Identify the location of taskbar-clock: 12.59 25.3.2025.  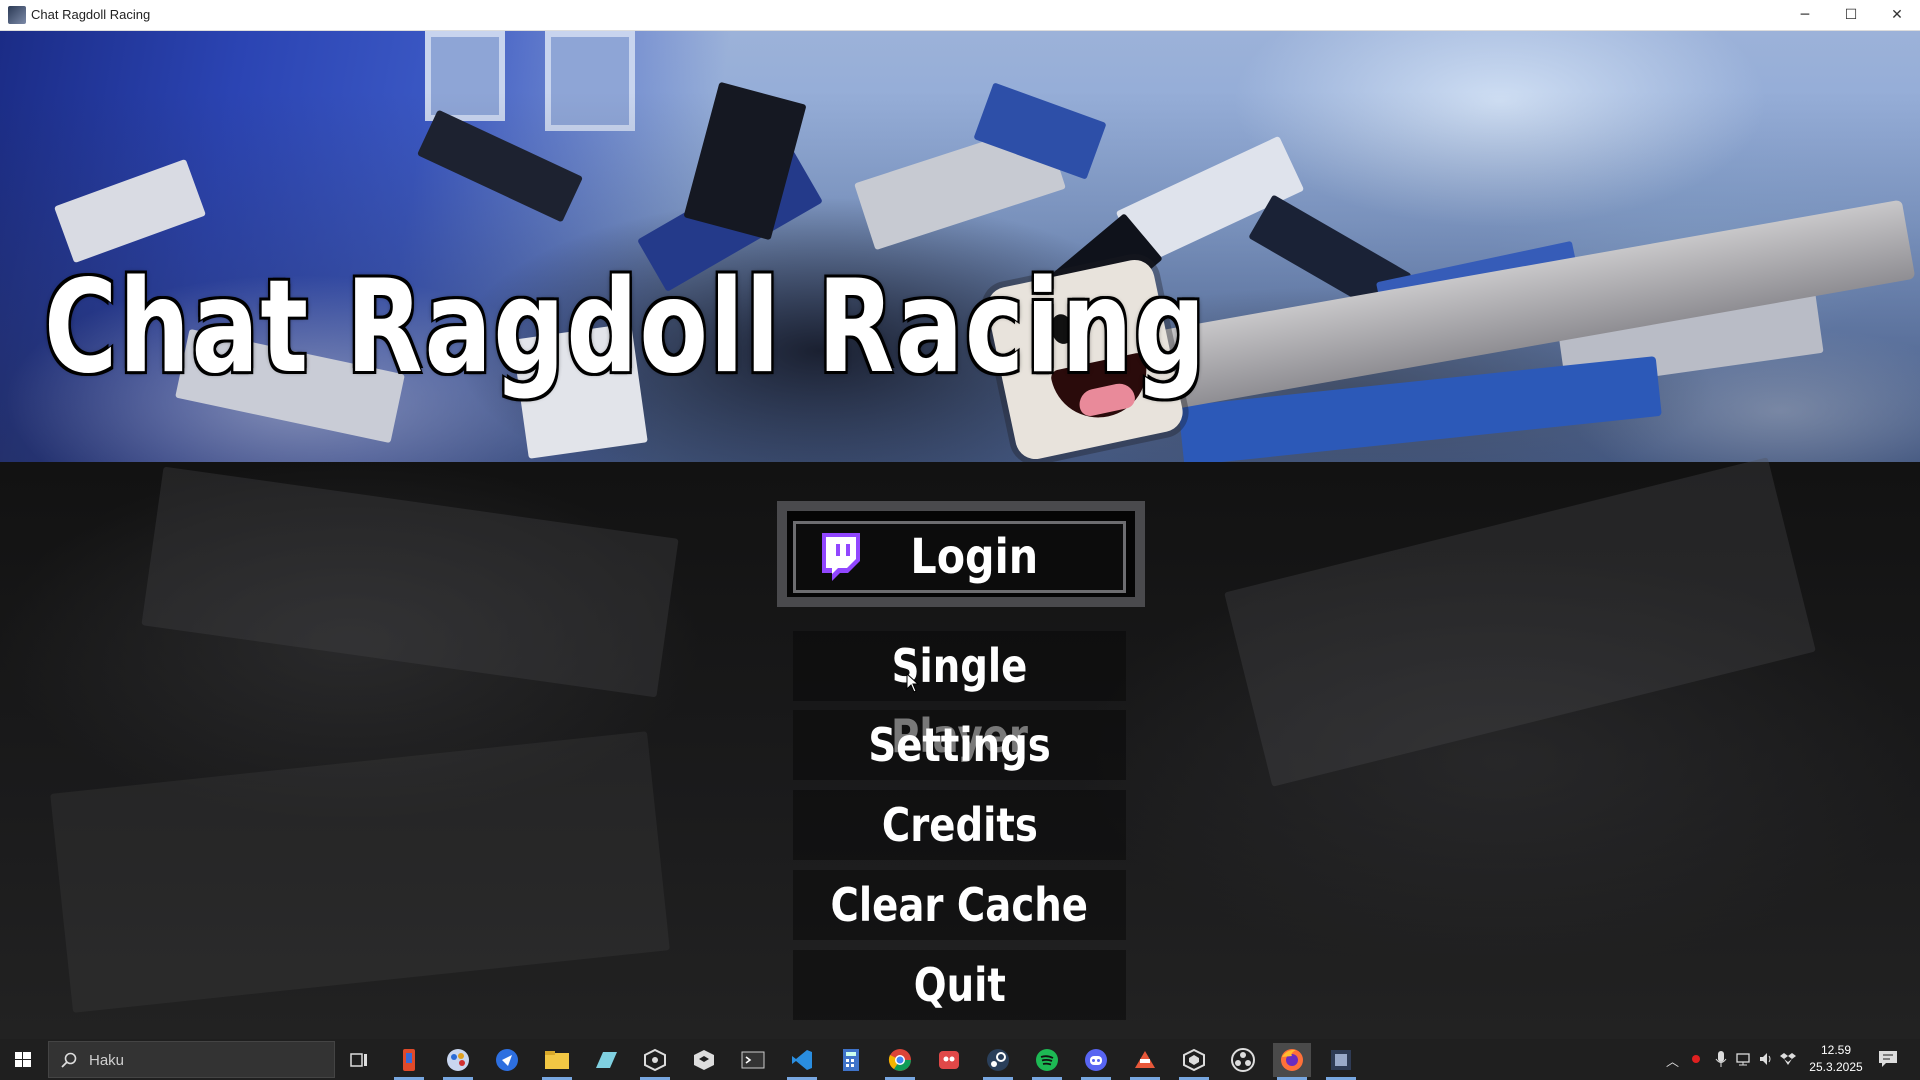
(1836, 1059).